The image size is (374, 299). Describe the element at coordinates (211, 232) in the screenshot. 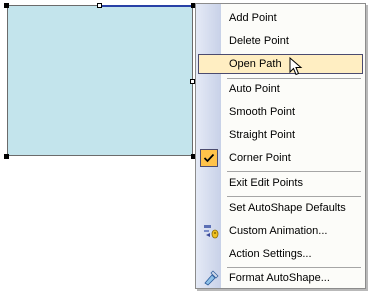

I see `custom-animation-icon` at that location.